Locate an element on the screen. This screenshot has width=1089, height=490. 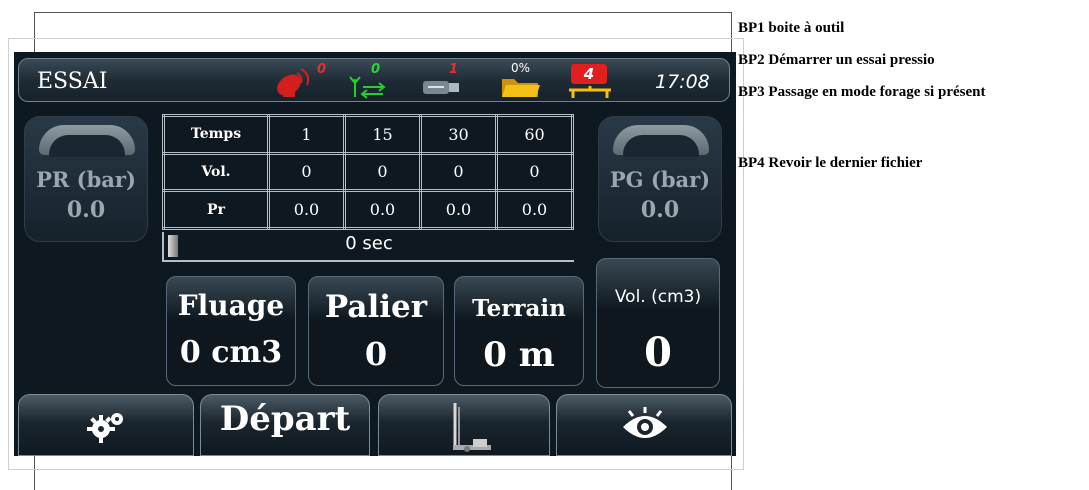
terrain-label: Terrain is located at coordinates (519, 308).